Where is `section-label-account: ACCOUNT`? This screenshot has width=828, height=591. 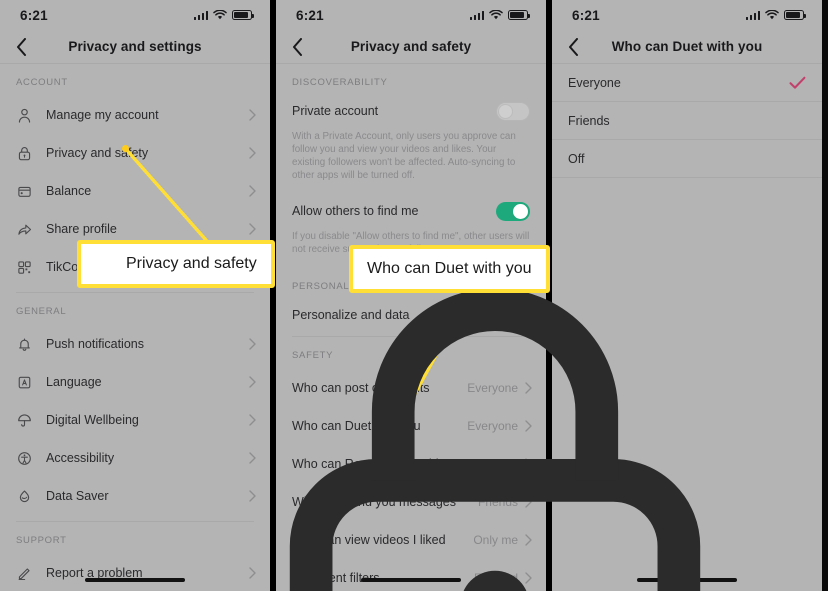 section-label-account: ACCOUNT is located at coordinates (42, 82).